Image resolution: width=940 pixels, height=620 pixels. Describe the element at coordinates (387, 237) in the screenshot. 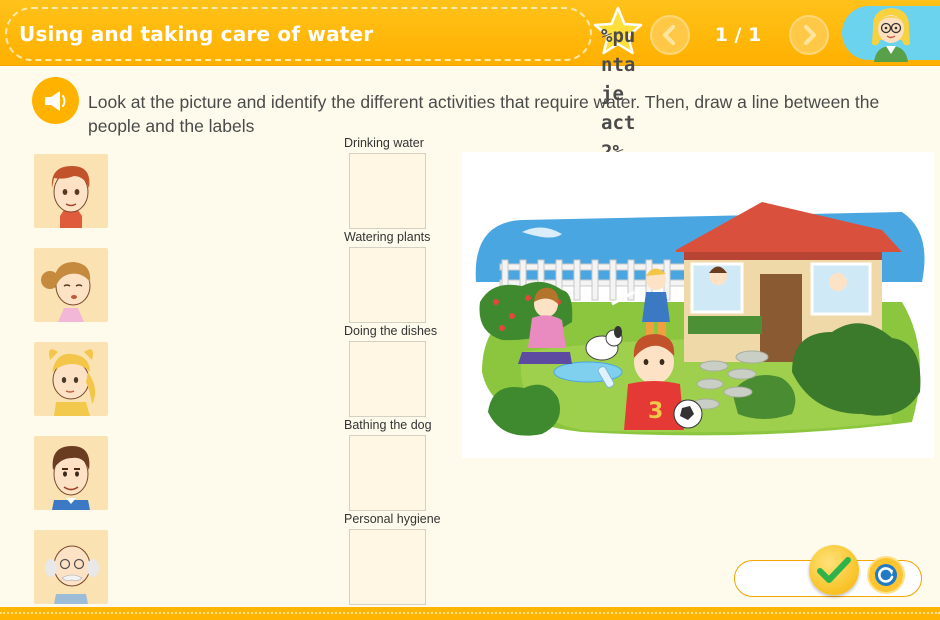

I see `label-watering-plants: Watering plants` at that location.